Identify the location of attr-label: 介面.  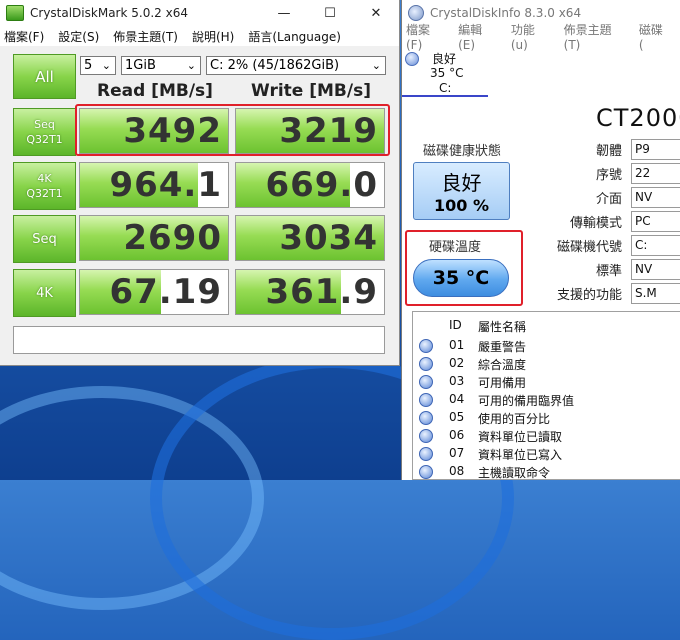
(608, 199).